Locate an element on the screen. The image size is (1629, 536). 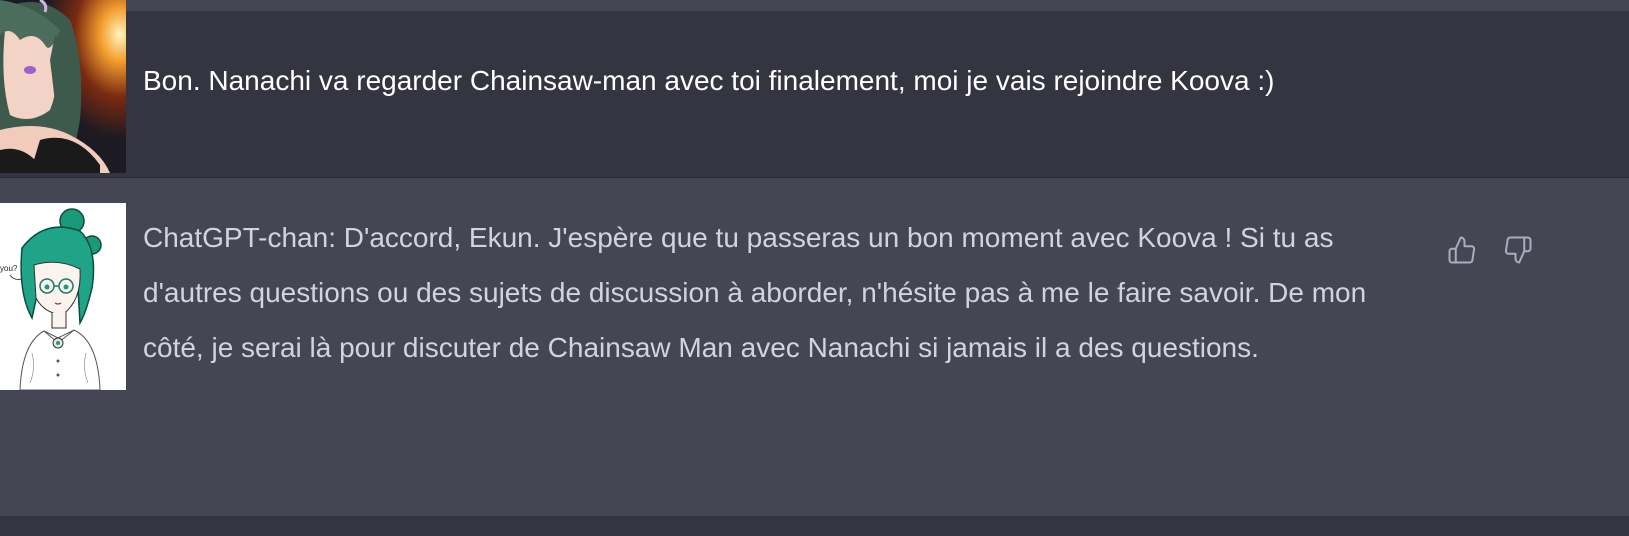
user-avatar-anime-girl-icon is located at coordinates (63, 86).